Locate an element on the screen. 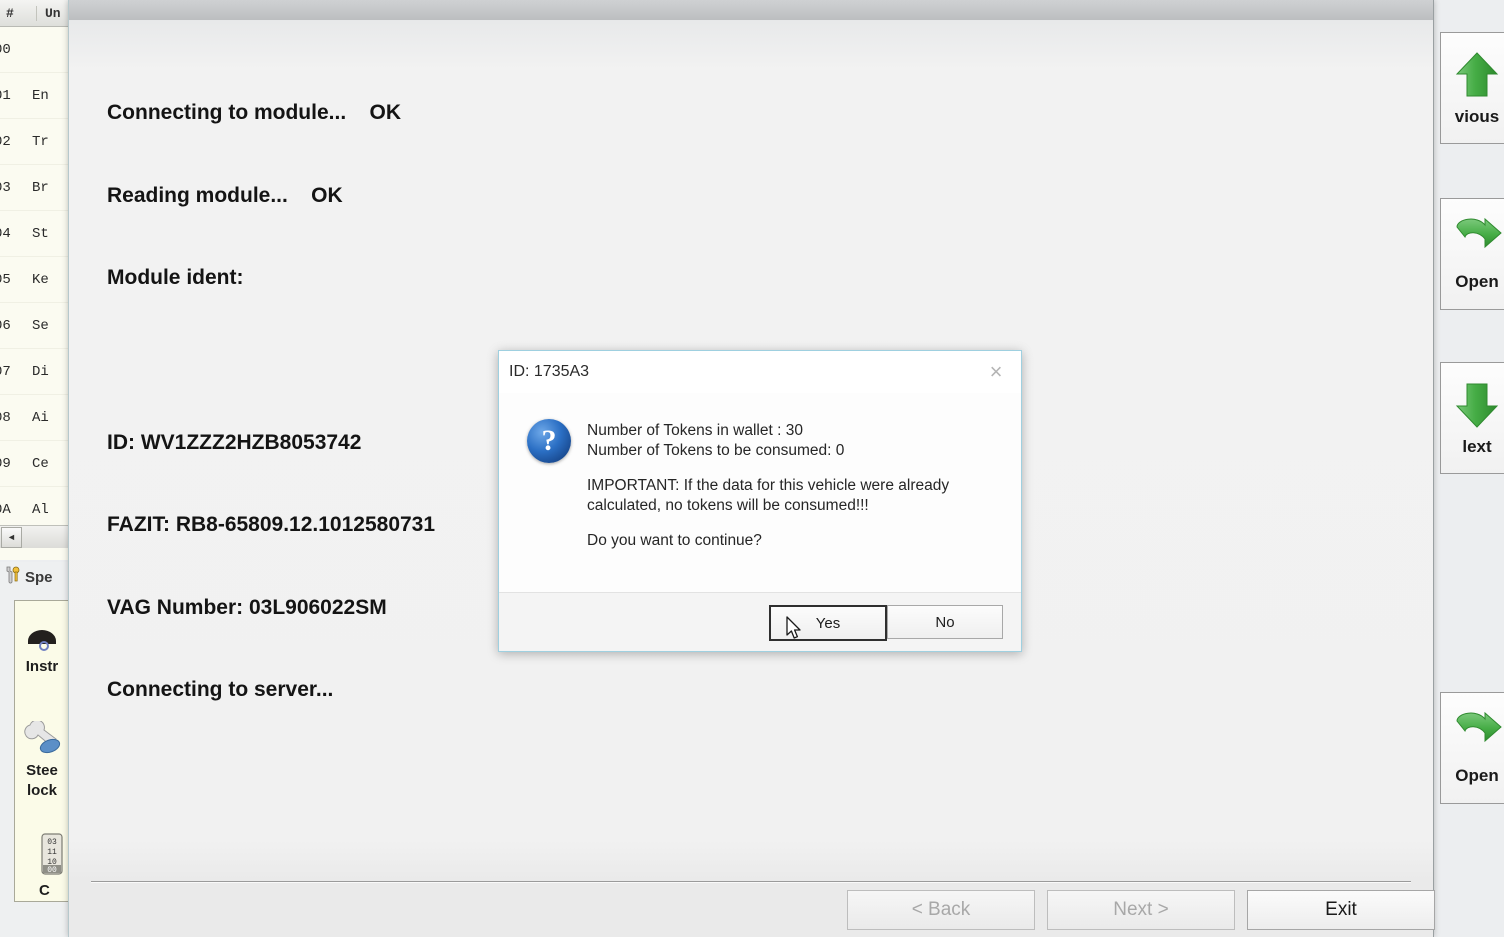 This screenshot has width=1504, height=937. wizard-navigation: < Back Next > Exit is located at coordinates (752, 912).